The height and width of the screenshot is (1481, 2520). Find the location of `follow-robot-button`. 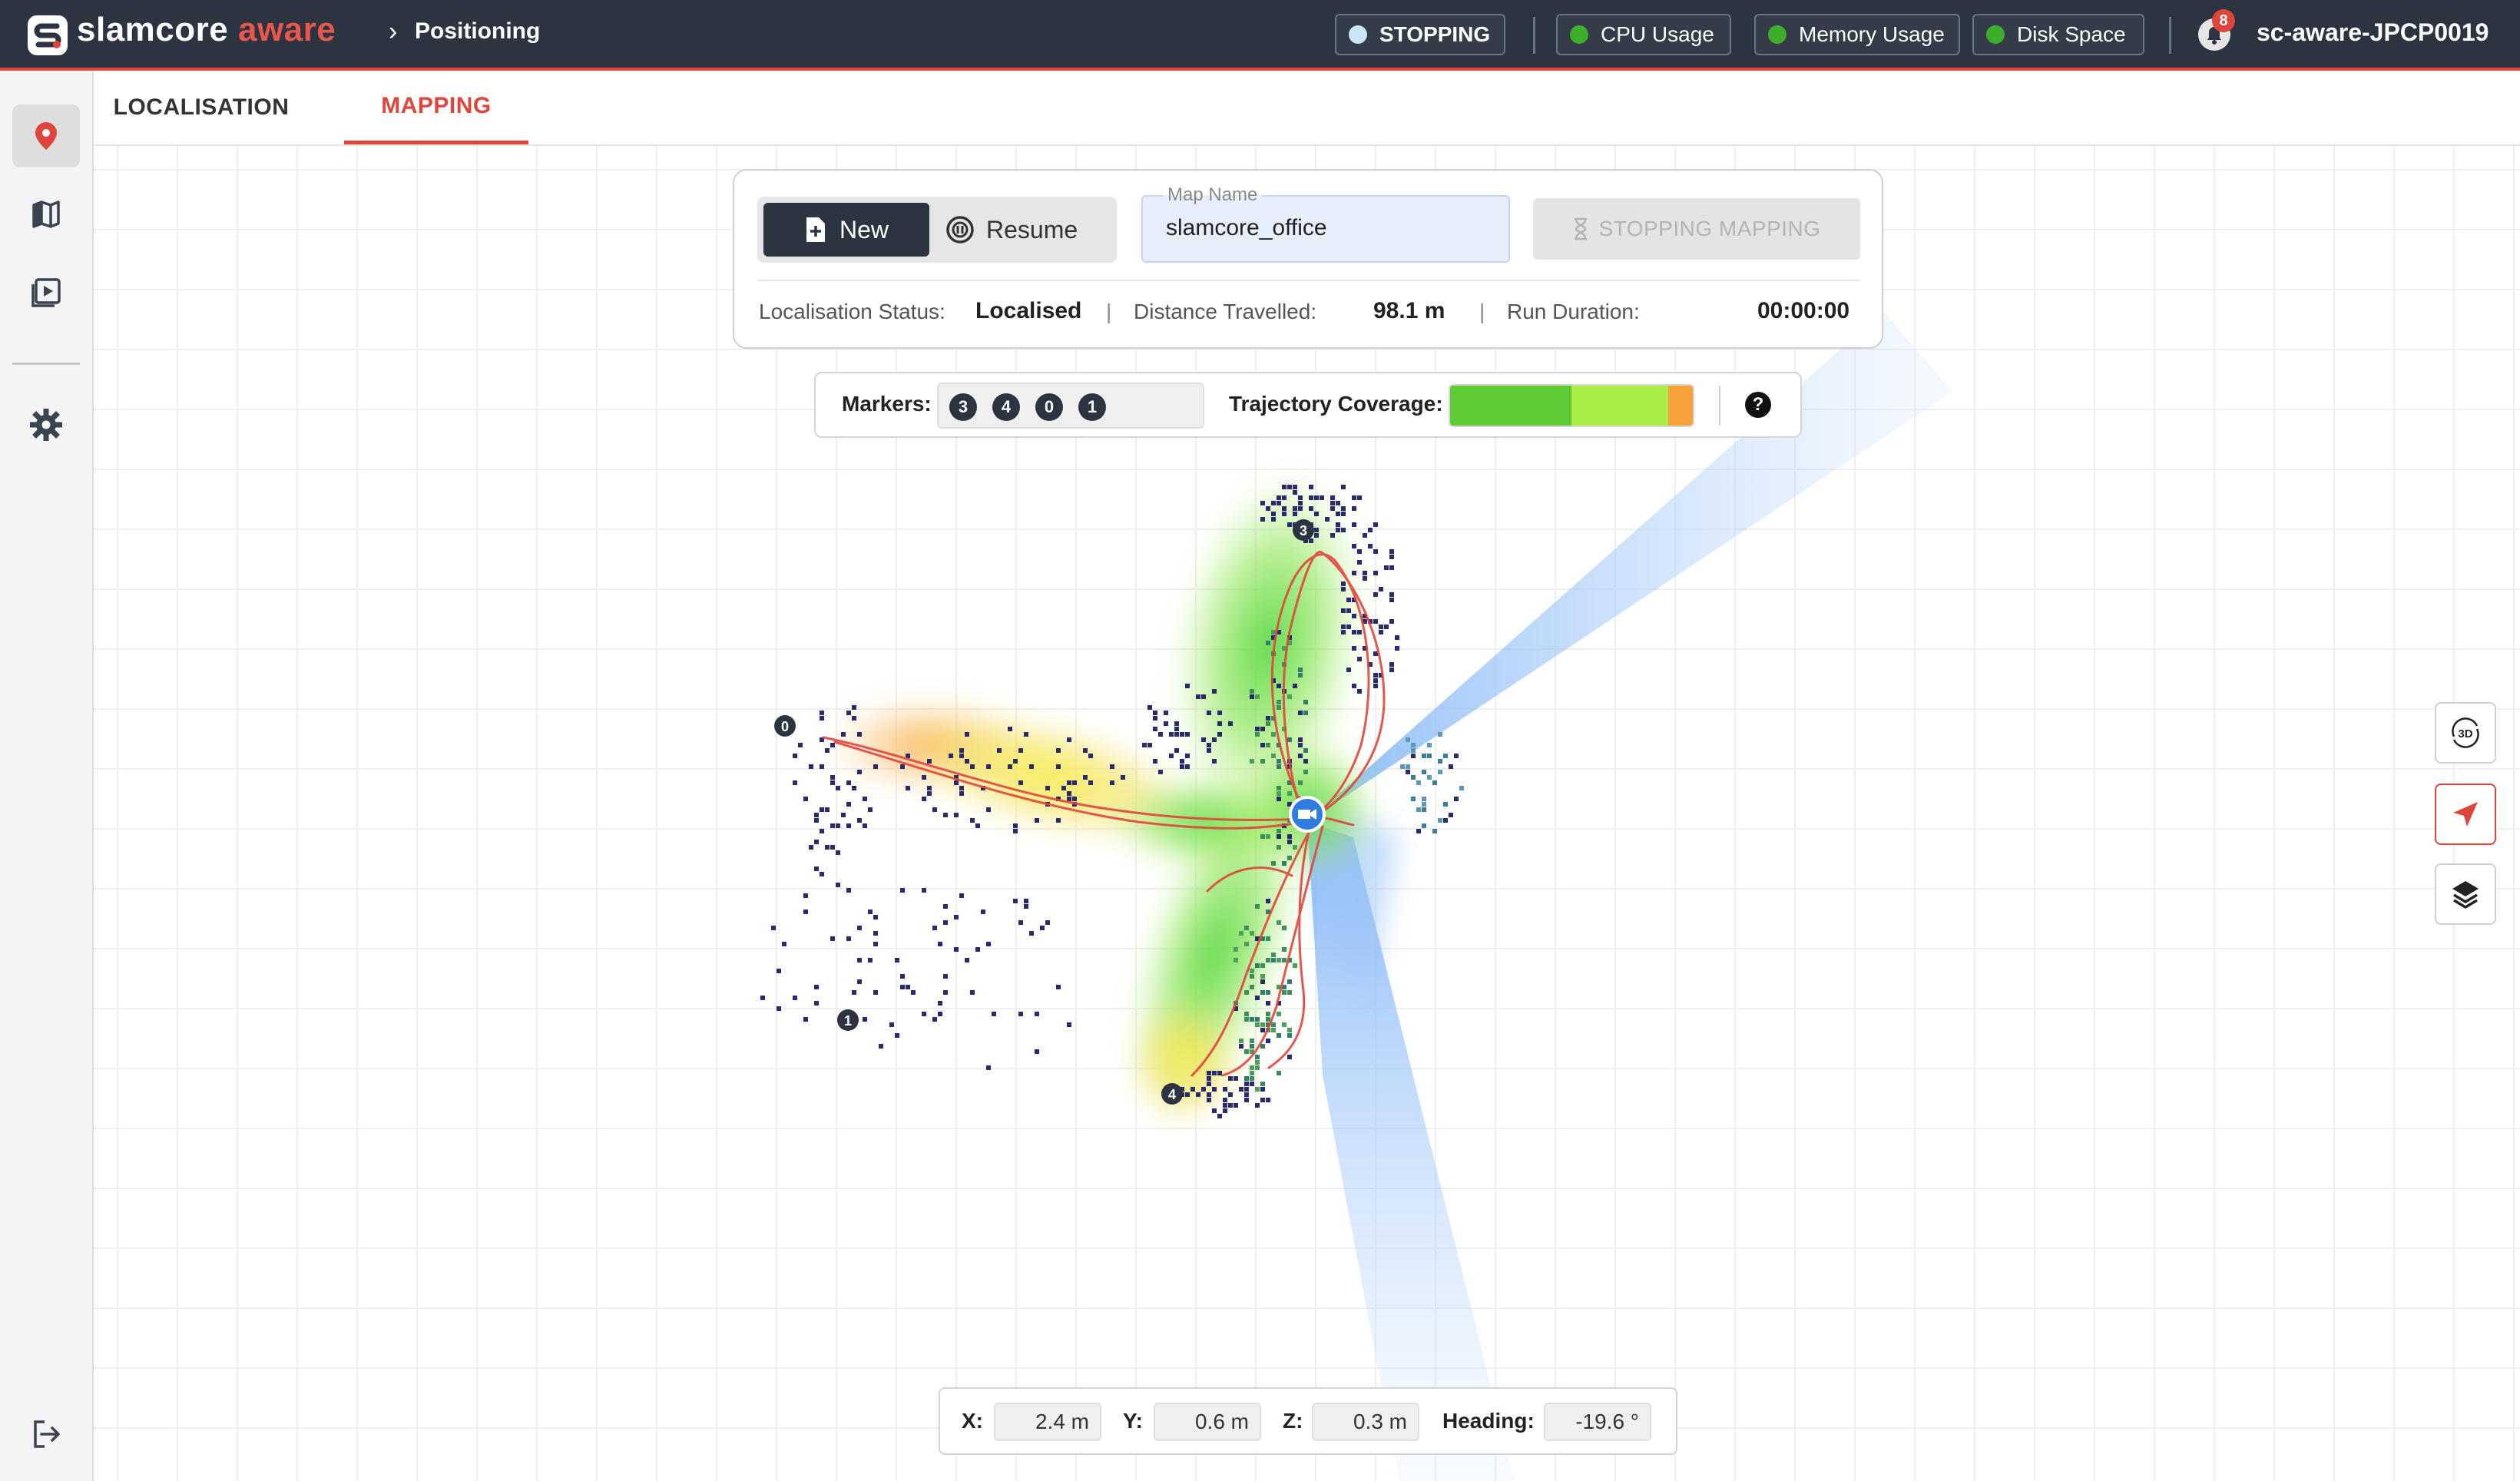

follow-robot-button is located at coordinates (2466, 815).